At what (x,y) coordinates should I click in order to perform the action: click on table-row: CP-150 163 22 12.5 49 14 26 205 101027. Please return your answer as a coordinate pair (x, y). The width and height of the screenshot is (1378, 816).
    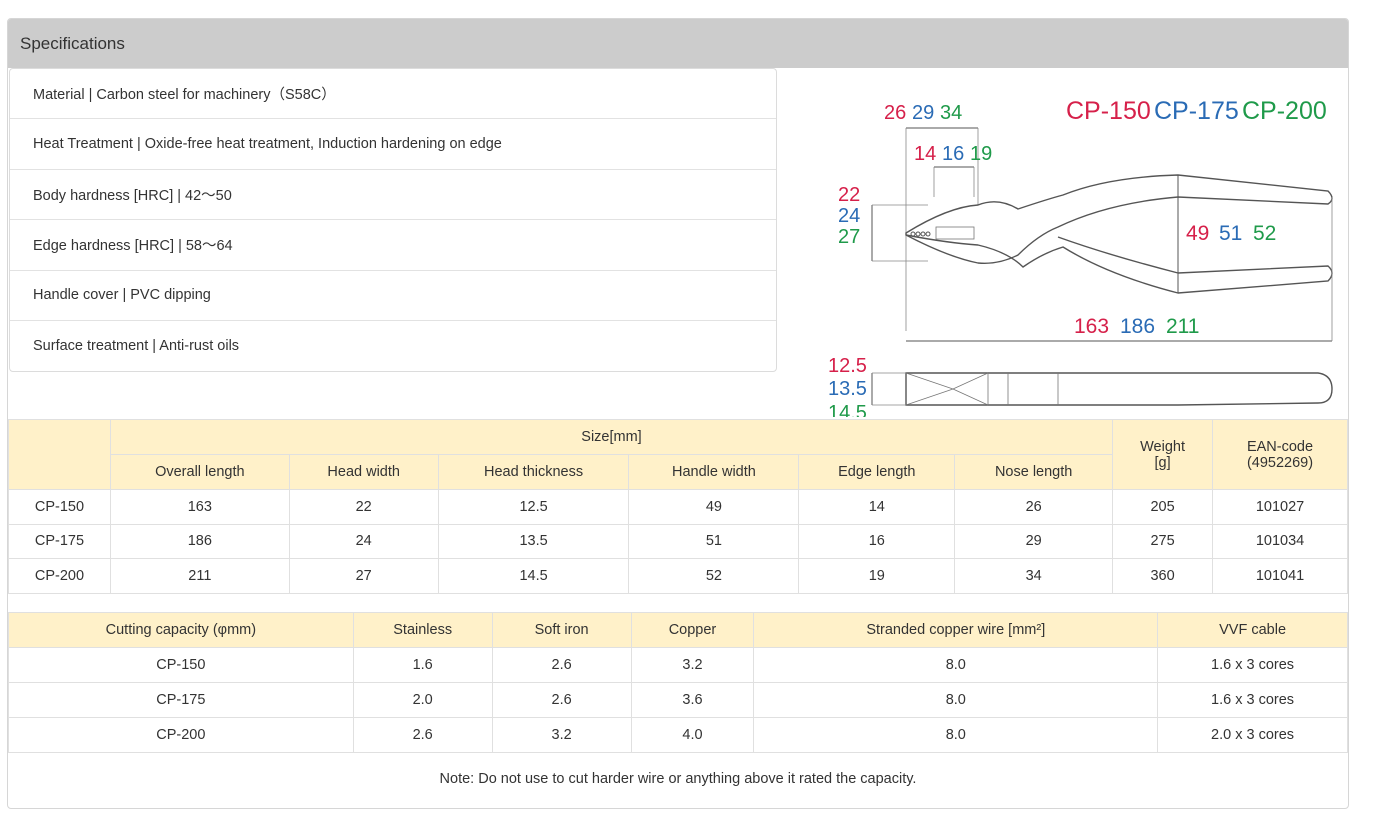
    Looking at the image, I should click on (678, 507).